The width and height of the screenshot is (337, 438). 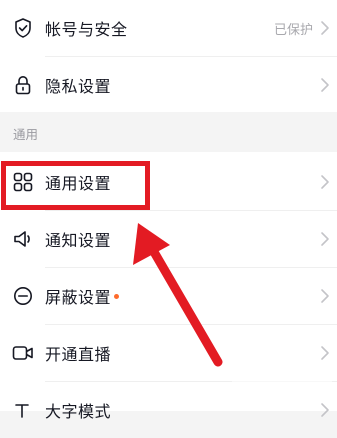 I want to click on video-camera-icon, so click(x=23, y=353).